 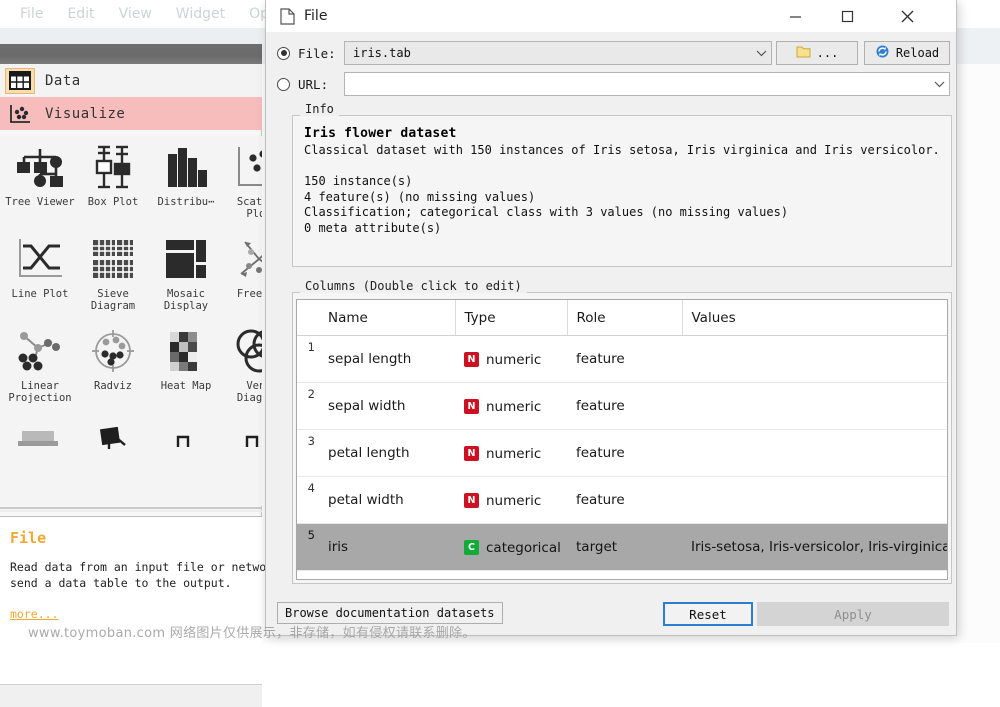 I want to click on table-row: 3 petal length N numeric feature, so click(x=622, y=453).